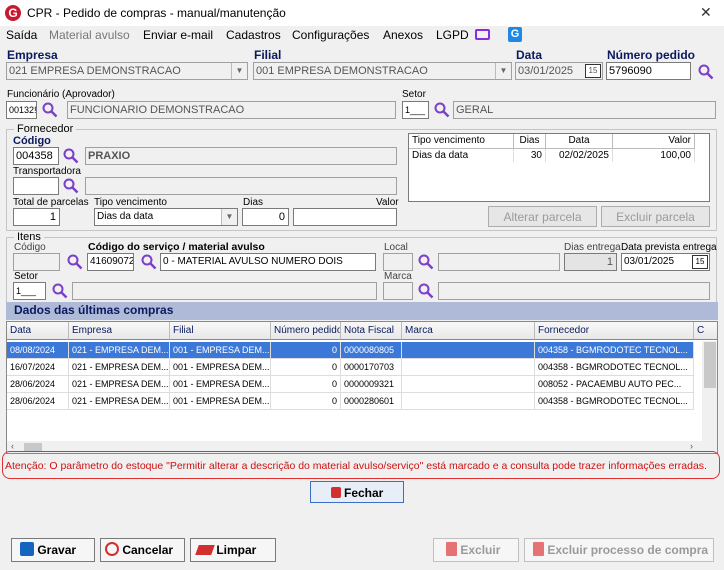  What do you see at coordinates (51, 202) in the screenshot?
I see `total-parcelas-label: Total de parcelas` at bounding box center [51, 202].